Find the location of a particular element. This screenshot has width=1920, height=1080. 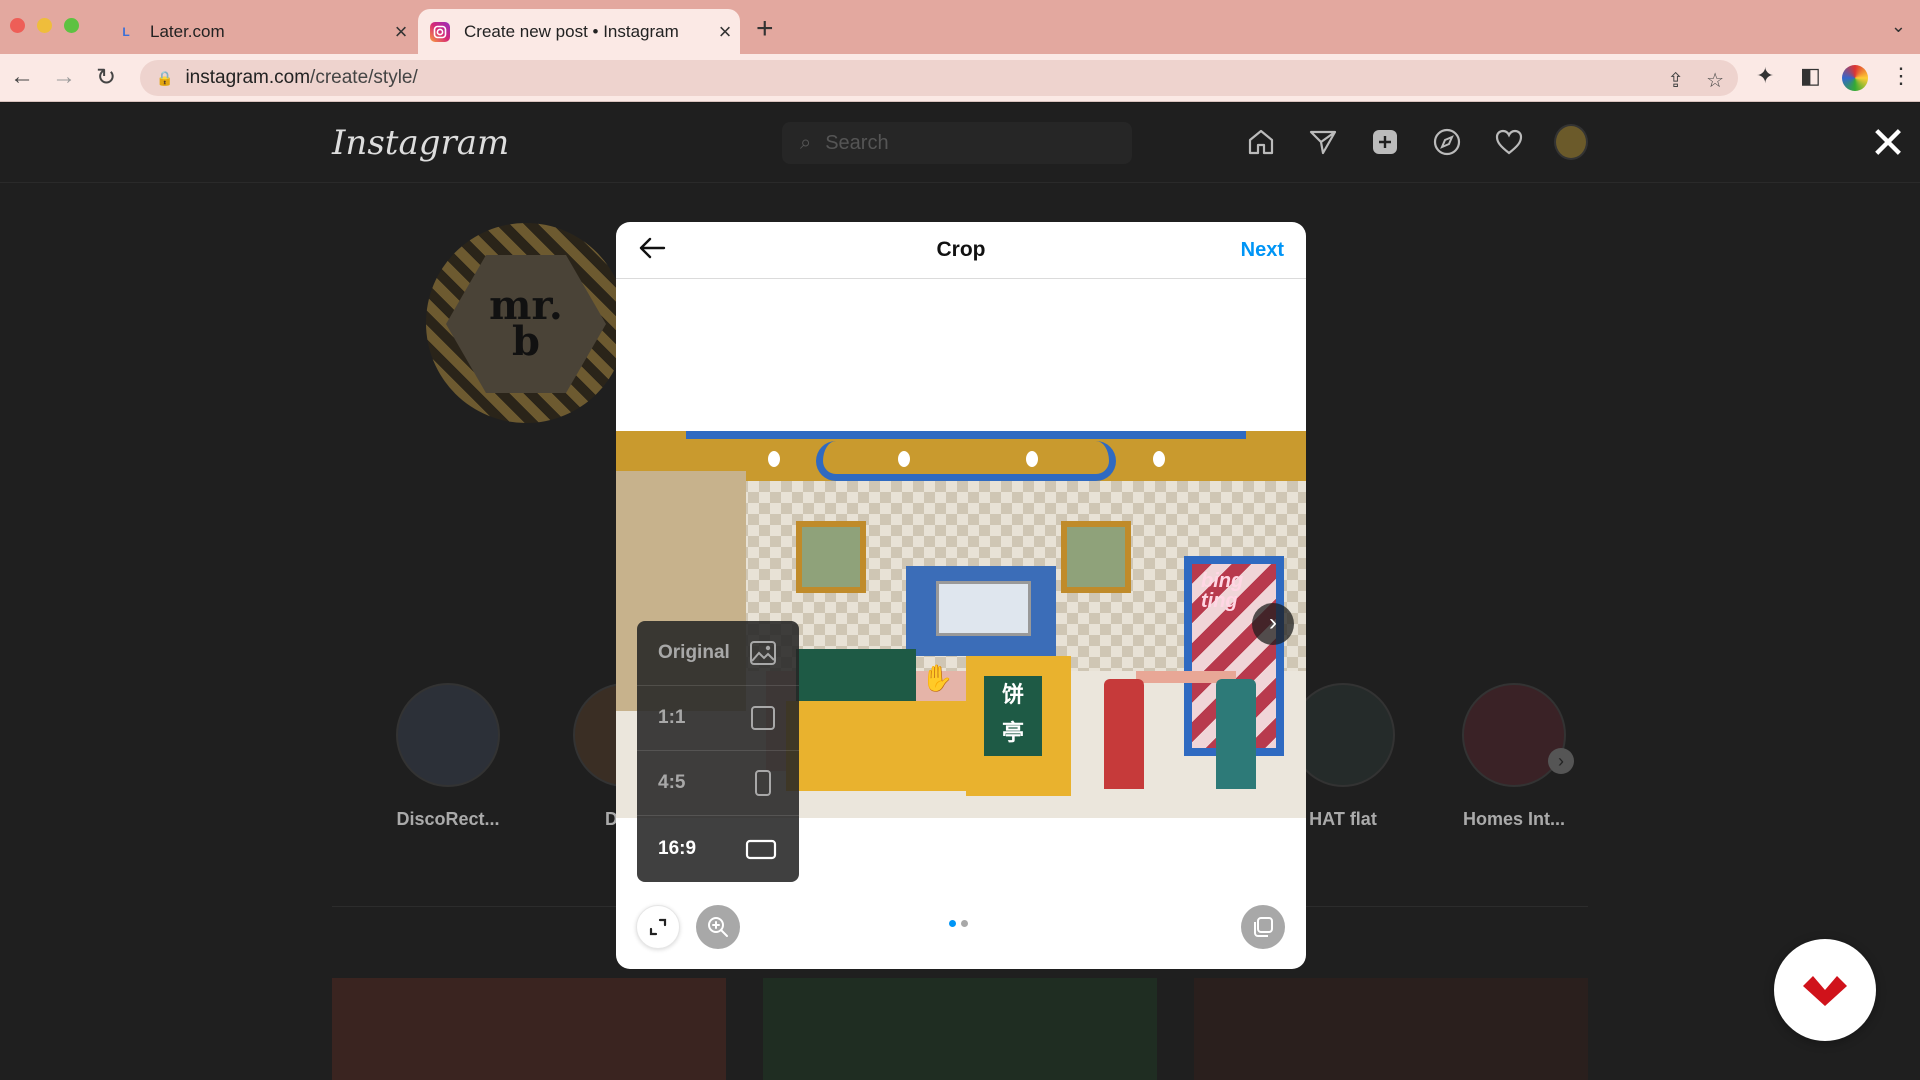

crop-option-4-5: 4:5 is located at coordinates (718, 783).